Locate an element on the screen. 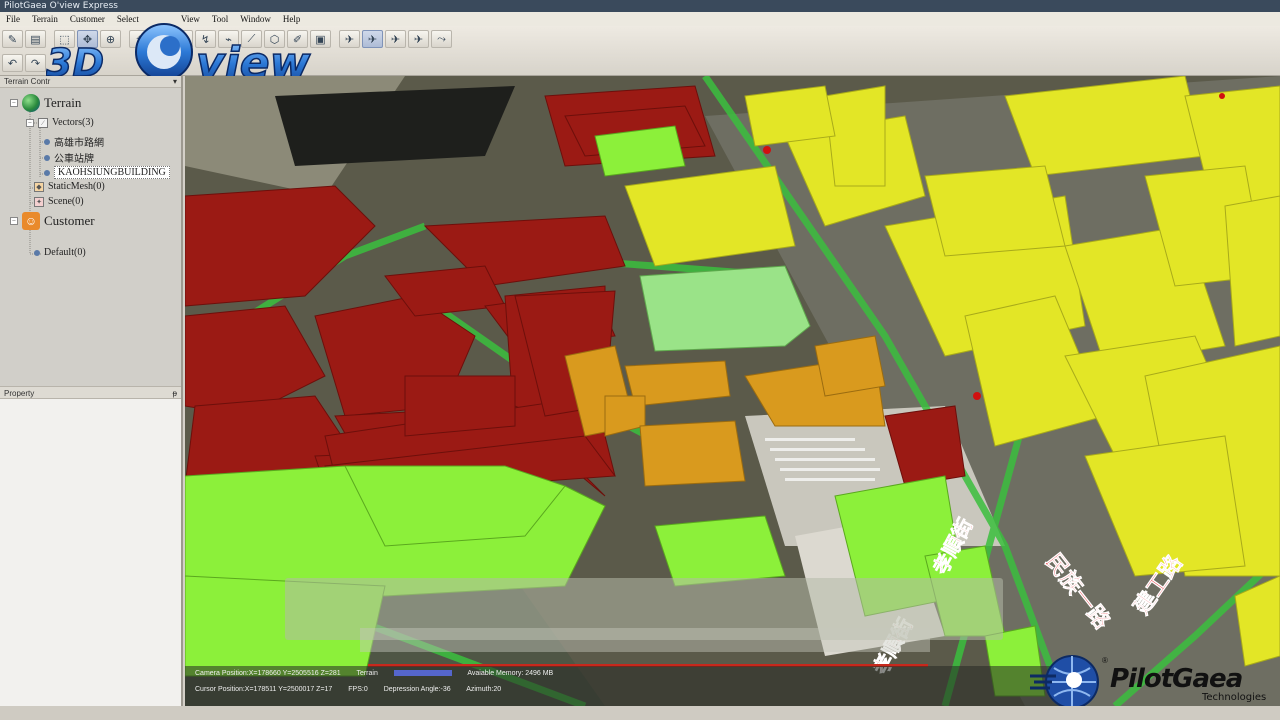  pin-icon: ▾ is located at coordinates (175, 81).